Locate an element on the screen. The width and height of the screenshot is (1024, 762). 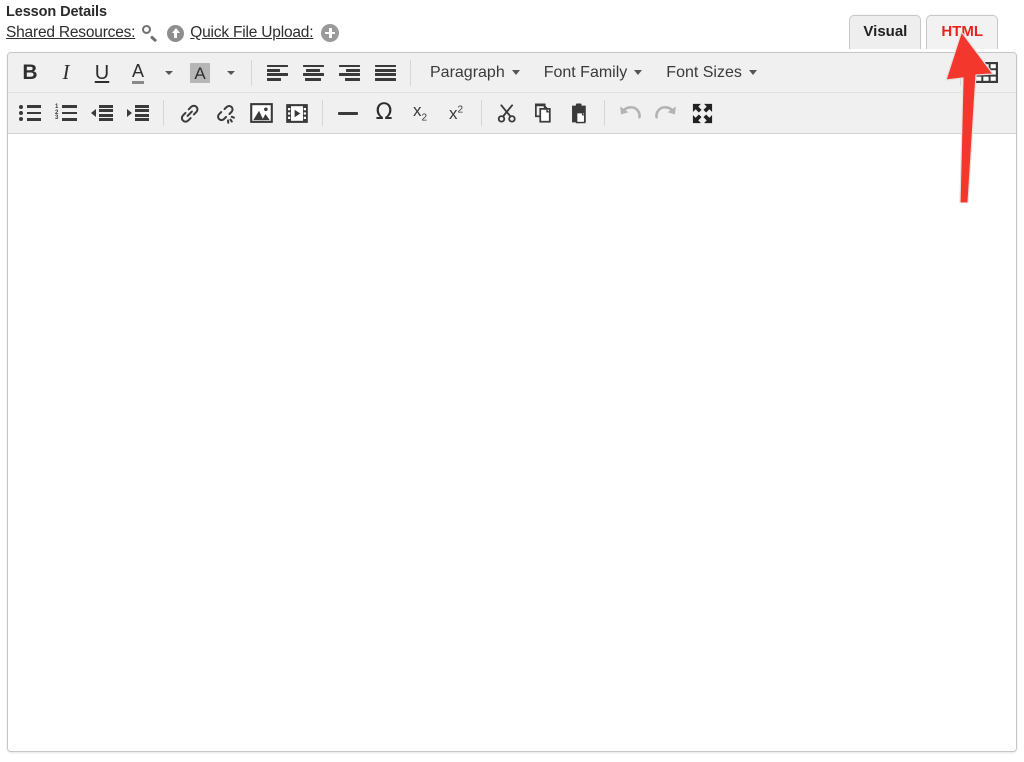
scissors-icon is located at coordinates (506, 113).